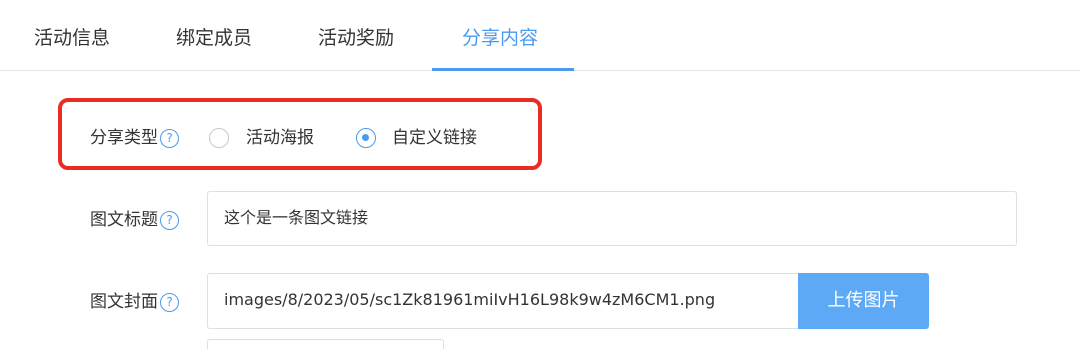 This screenshot has width=1080, height=349. What do you see at coordinates (434, 138) in the screenshot?
I see `radio-custom-link-label: 自定义链接` at bounding box center [434, 138].